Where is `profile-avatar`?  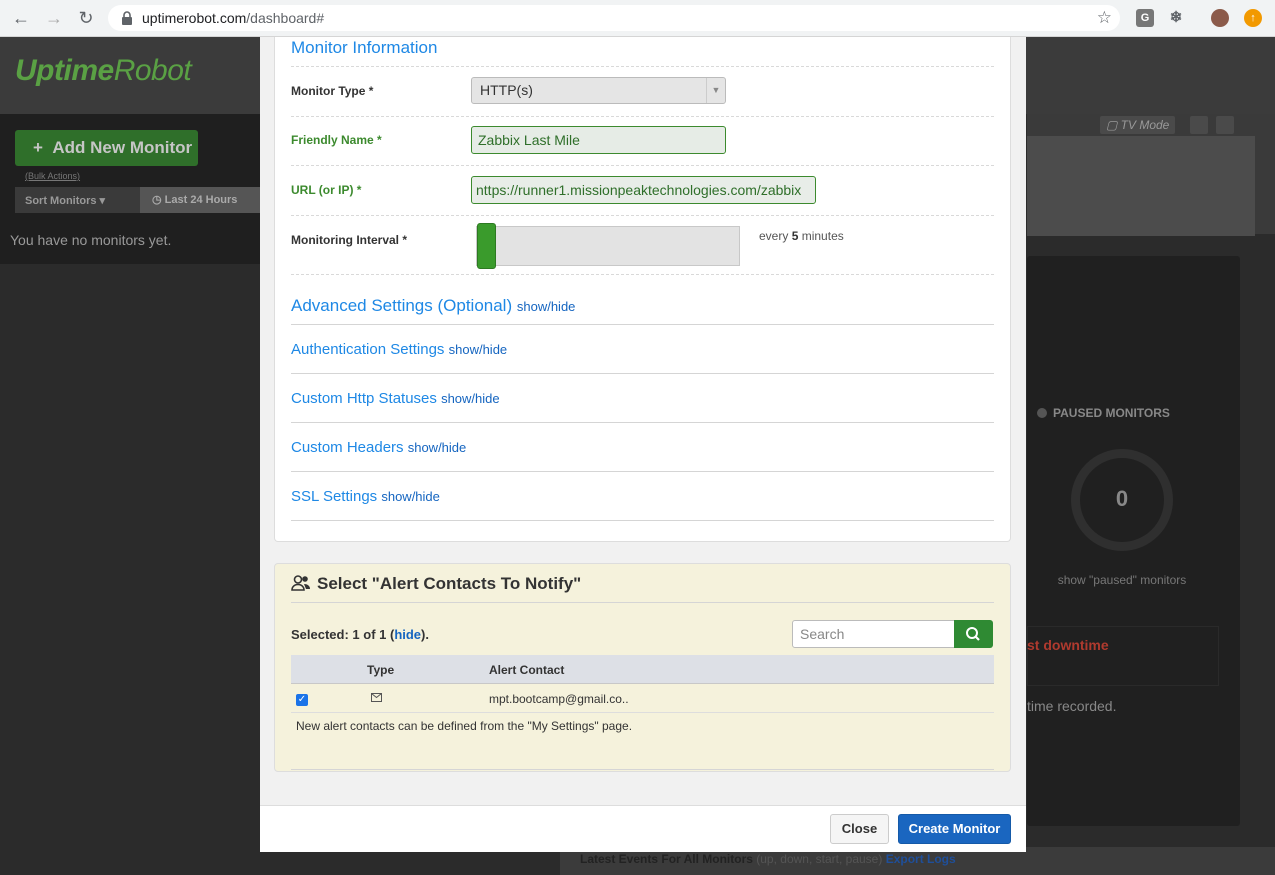
profile-avatar is located at coordinates (1220, 18).